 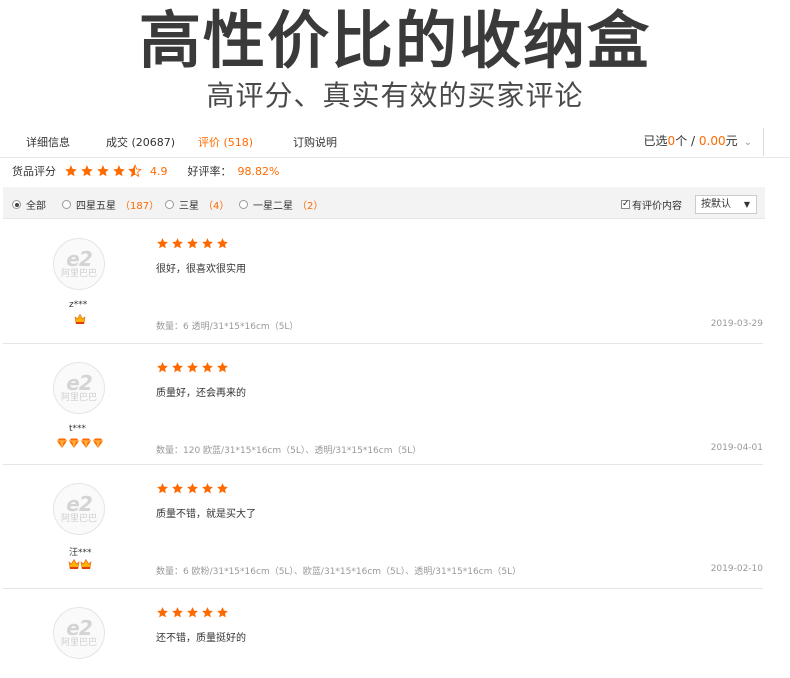 I want to click on rating-label: 货品评分, so click(x=34, y=171).